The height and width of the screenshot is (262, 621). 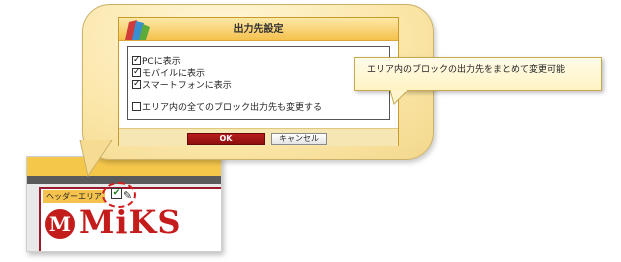 I want to click on logo-mark: M, so click(x=60, y=224).